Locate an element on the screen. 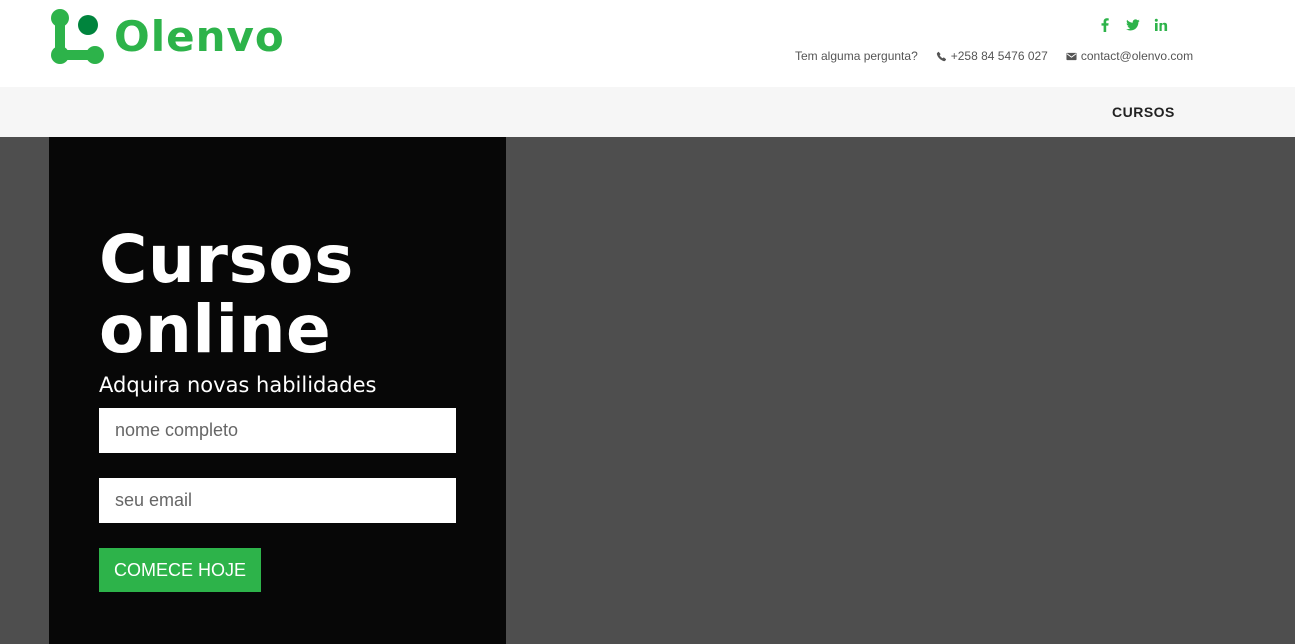 This screenshot has width=1295, height=644. email-input is located at coordinates (277, 500).